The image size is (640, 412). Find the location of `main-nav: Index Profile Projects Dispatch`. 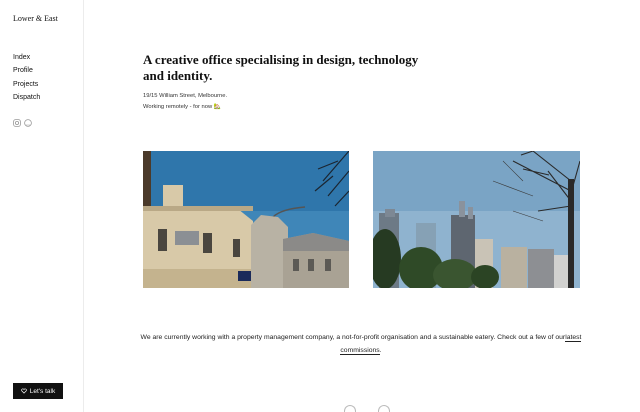

main-nav: Index Profile Projects Dispatch is located at coordinates (26, 77).